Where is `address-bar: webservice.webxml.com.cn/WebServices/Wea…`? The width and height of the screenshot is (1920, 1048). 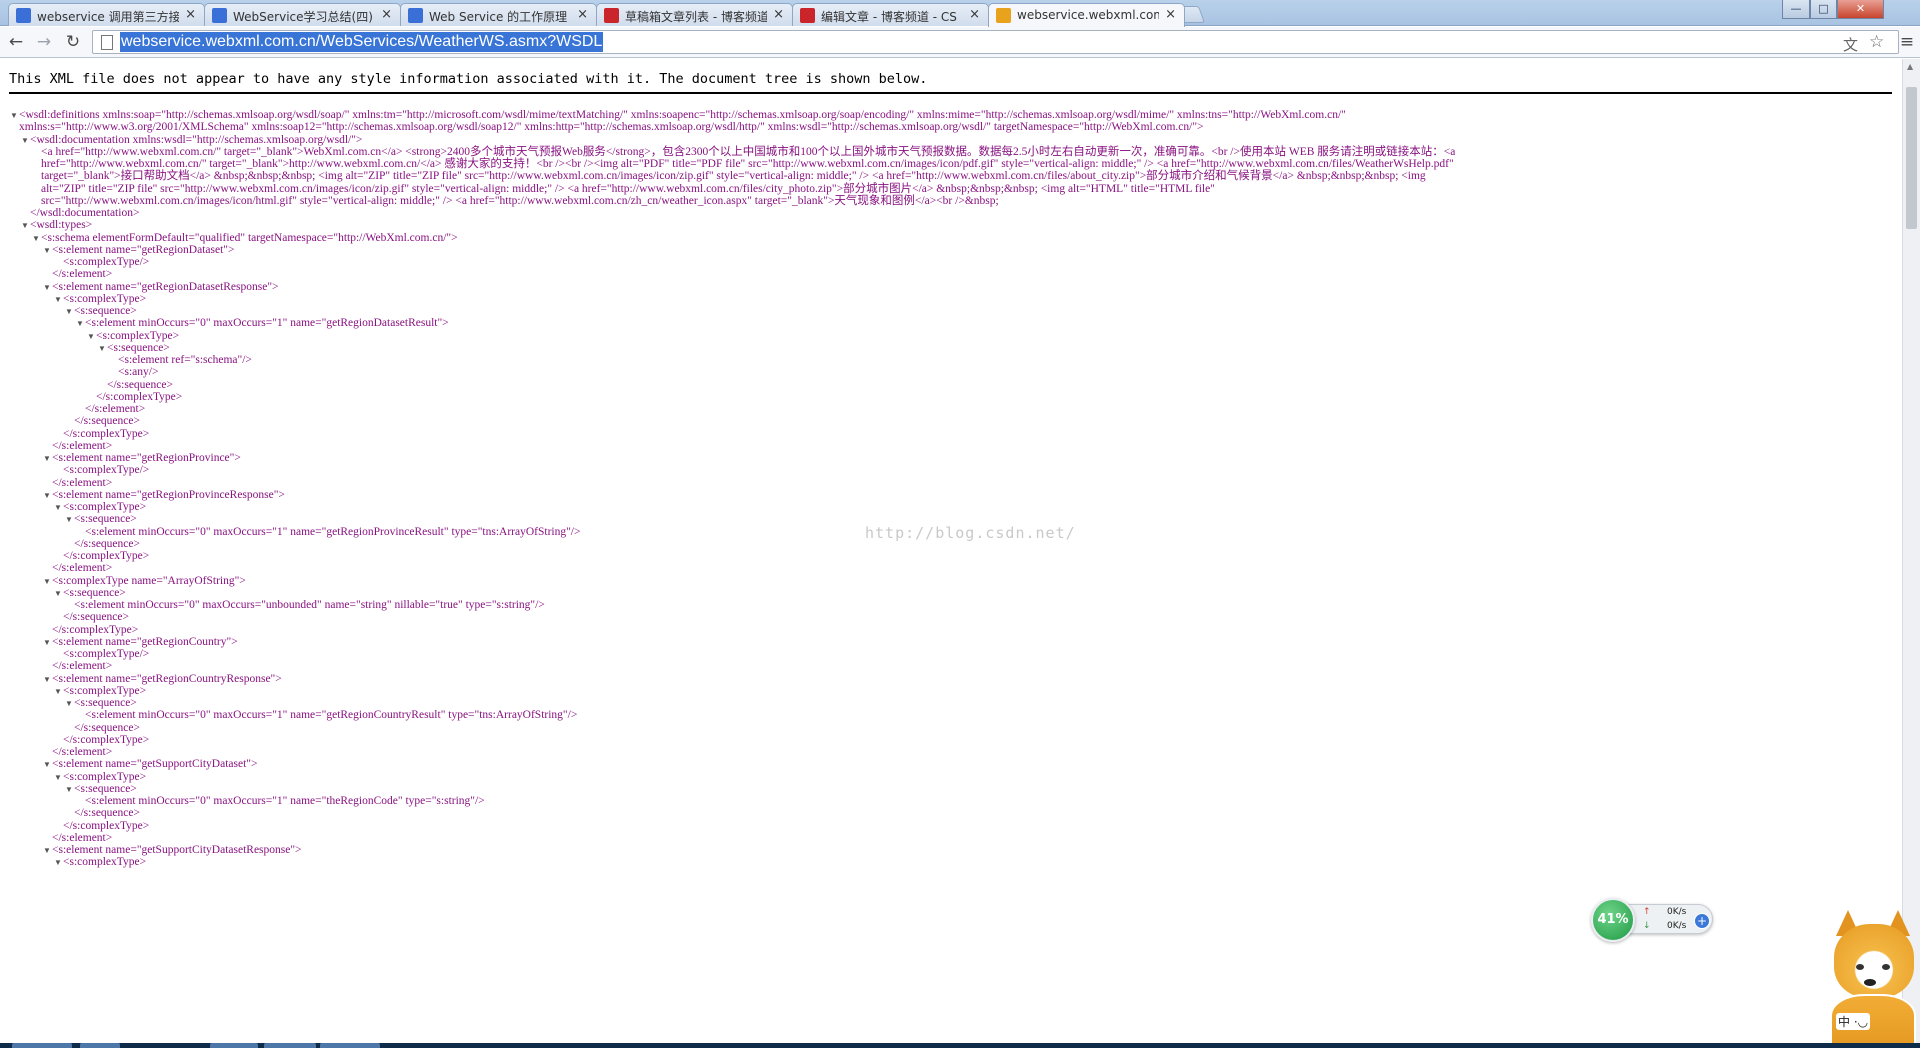
address-bar: webservice.webxml.com.cn/WebServices/Wea… is located at coordinates (995, 42).